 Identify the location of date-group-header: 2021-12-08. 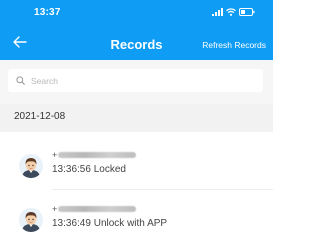
(136, 118).